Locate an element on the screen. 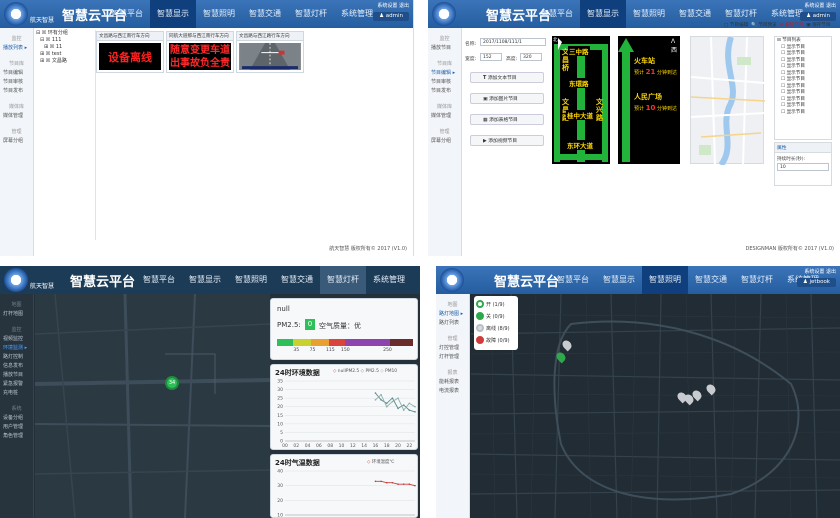 The image size is (840, 518). screen-panel: 文昌路与西江路行车方向 is located at coordinates (270, 52).